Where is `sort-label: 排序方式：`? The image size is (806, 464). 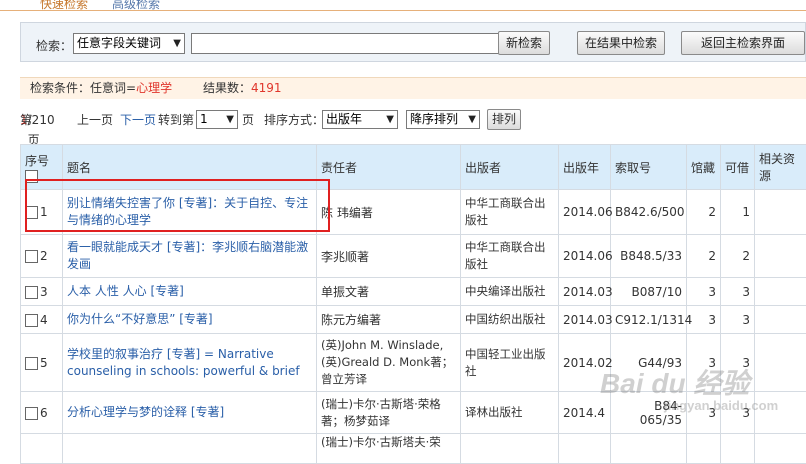
sort-label: 排序方式： is located at coordinates (294, 120).